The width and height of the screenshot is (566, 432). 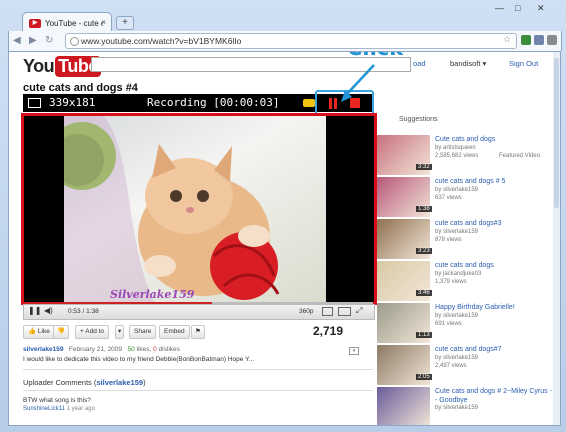 What do you see at coordinates (404, 197) in the screenshot?
I see `suggestion-thumbnail: 1:38` at bounding box center [404, 197].